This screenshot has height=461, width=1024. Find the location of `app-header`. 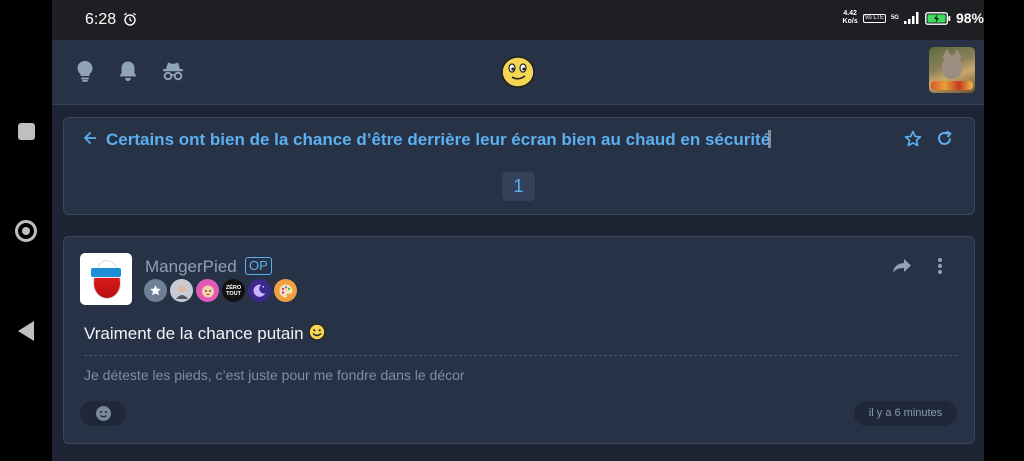

app-header is located at coordinates (518, 72).